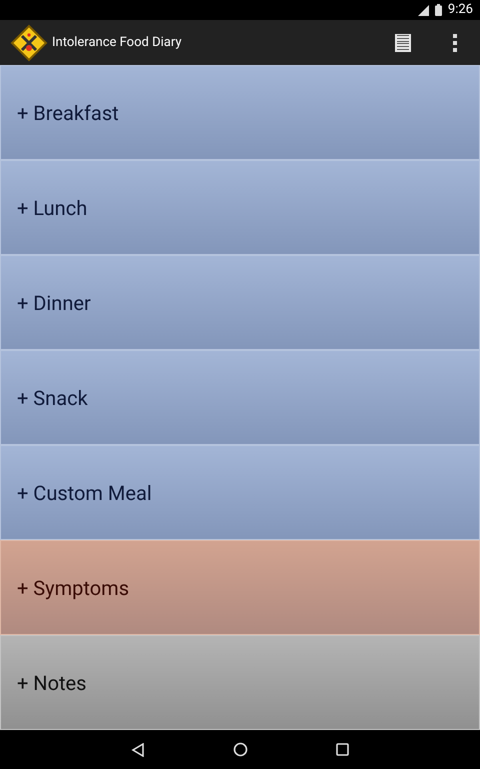 The height and width of the screenshot is (769, 480). What do you see at coordinates (438, 10) in the screenshot?
I see `battery-icon` at bounding box center [438, 10].